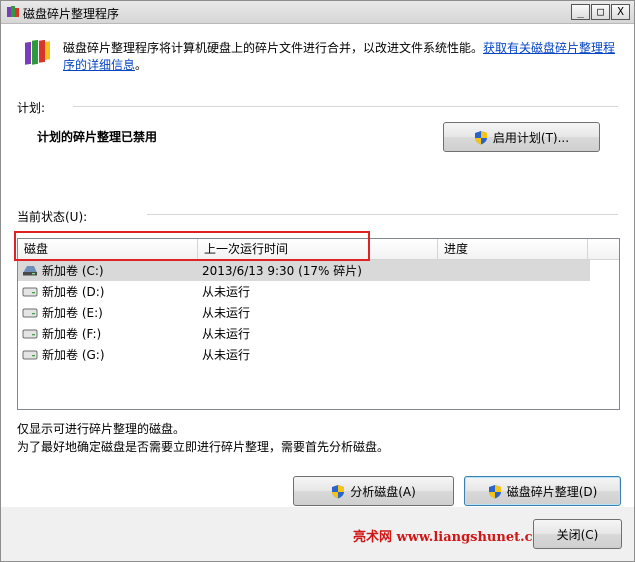 This screenshot has width=635, height=562. What do you see at coordinates (72, 334) in the screenshot?
I see `disk-name: 新加卷 (F:)` at bounding box center [72, 334].